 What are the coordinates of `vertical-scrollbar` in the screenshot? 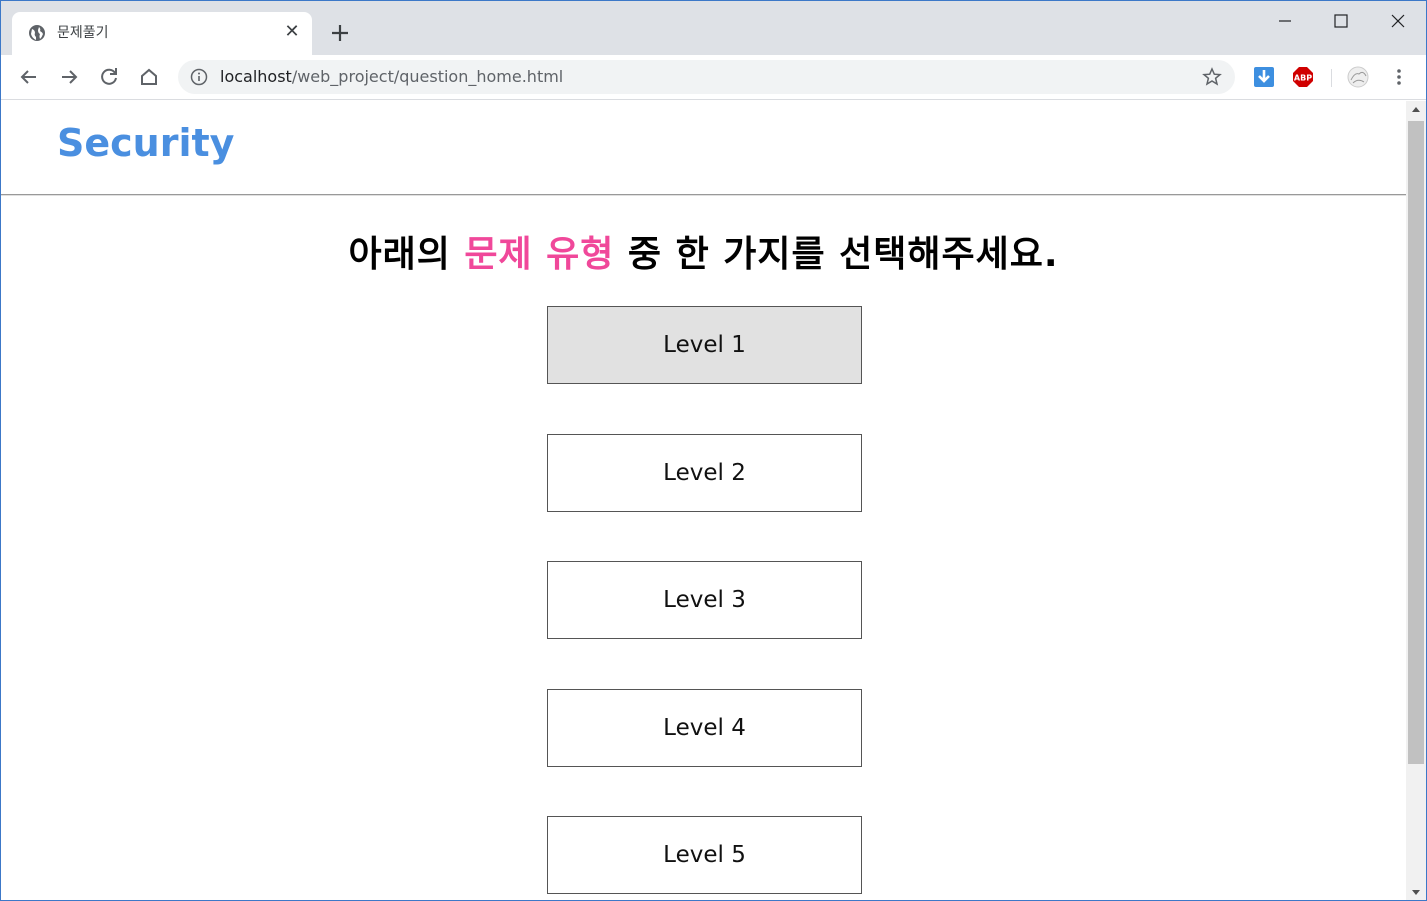 It's located at (1416, 501).